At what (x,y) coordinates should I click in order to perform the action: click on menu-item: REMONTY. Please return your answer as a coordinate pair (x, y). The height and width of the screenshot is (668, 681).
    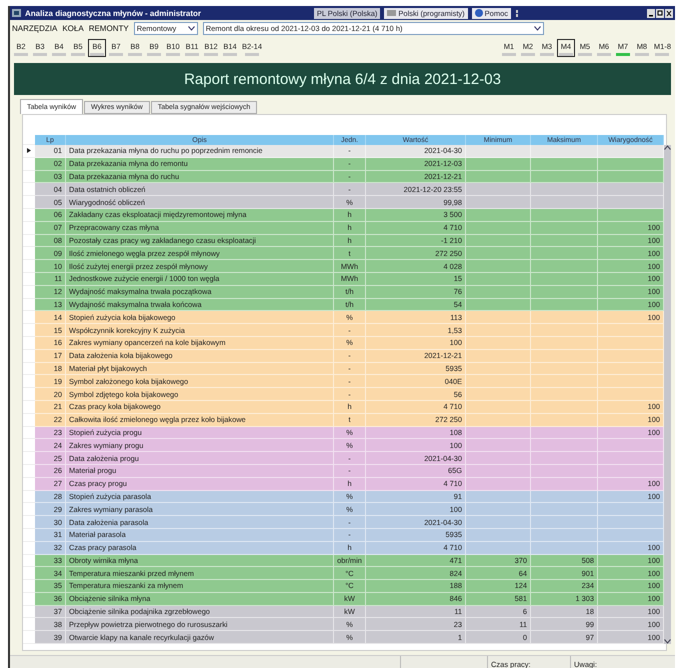
    Looking at the image, I should click on (108, 28).